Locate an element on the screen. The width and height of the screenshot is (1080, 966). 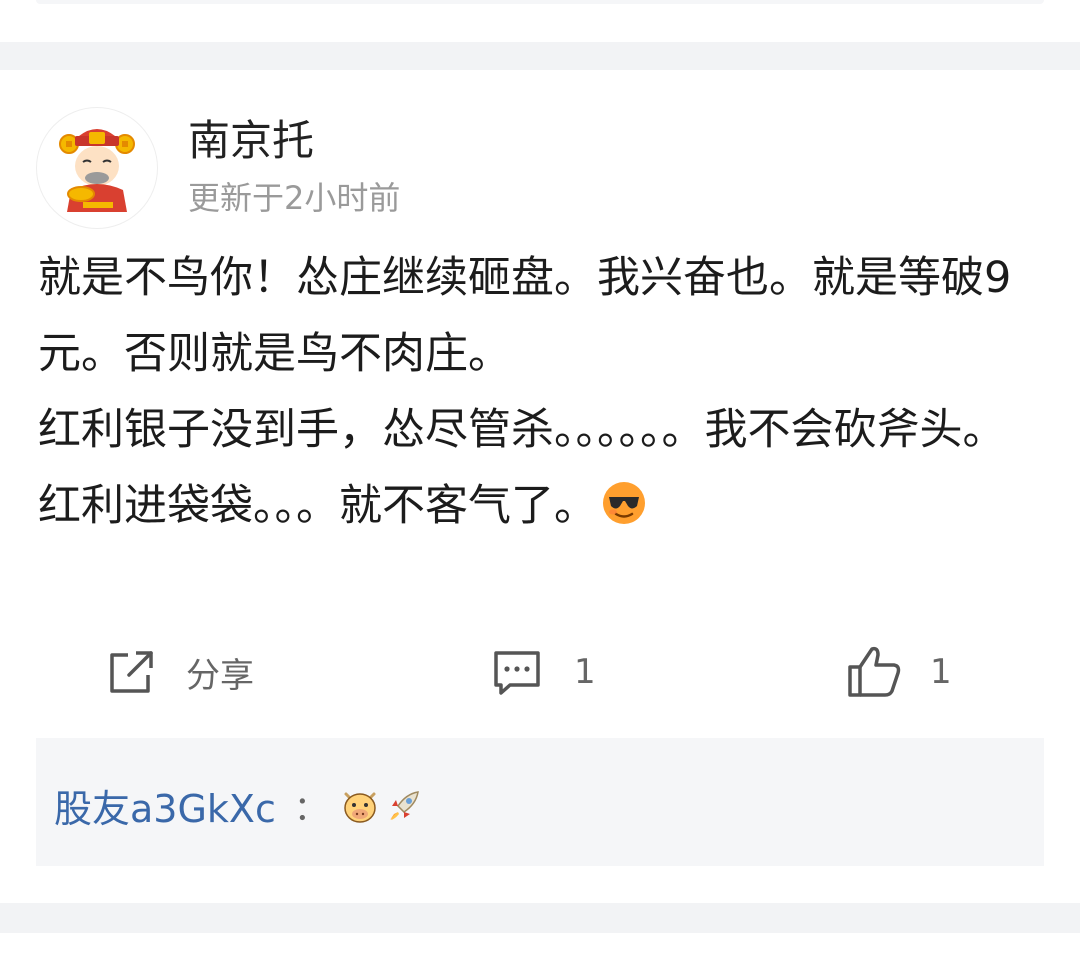
comment-icon is located at coordinates (517, 673).